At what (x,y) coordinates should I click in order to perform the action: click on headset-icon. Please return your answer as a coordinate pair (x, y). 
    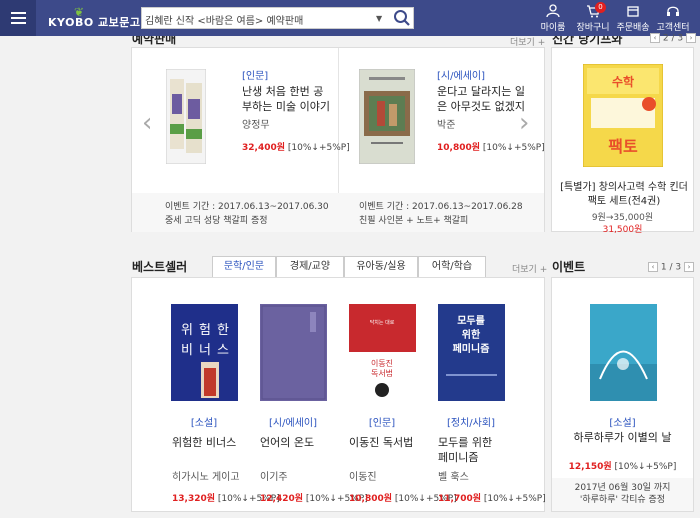
    Looking at the image, I should click on (673, 11).